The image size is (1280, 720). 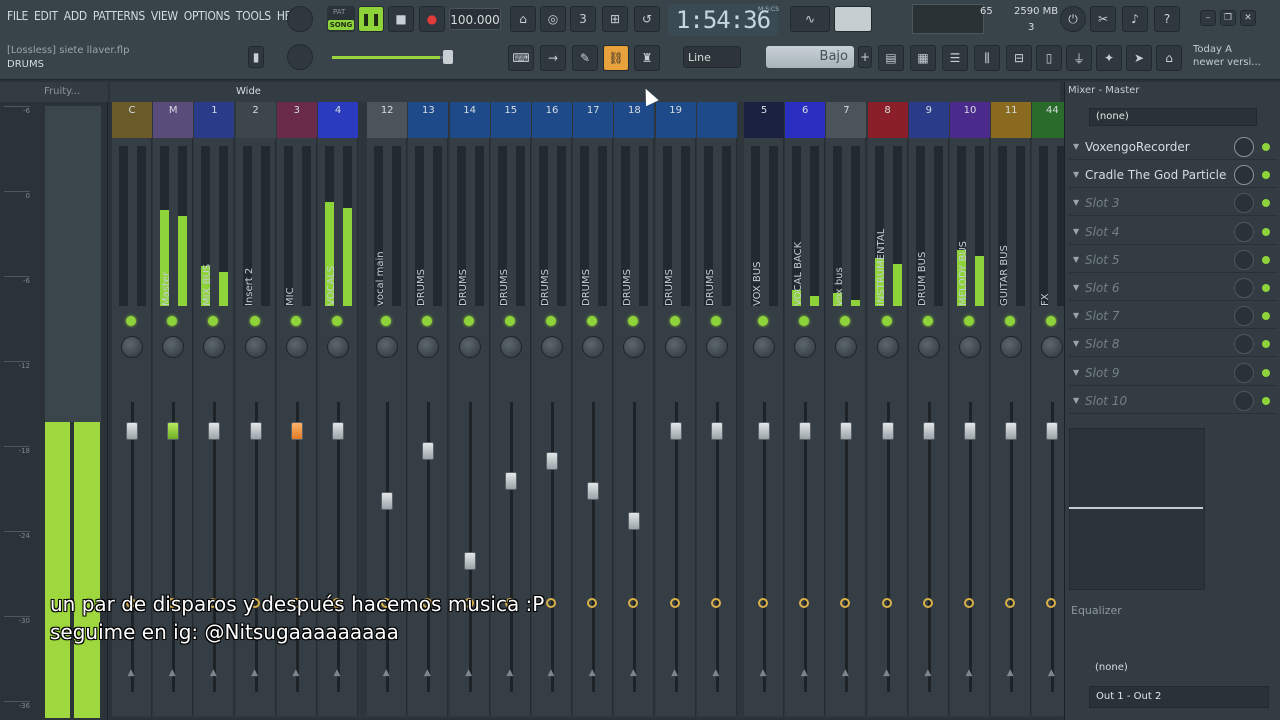 What do you see at coordinates (1173, 401) in the screenshot?
I see `effect-slot: ▼ Slot 10` at bounding box center [1173, 401].